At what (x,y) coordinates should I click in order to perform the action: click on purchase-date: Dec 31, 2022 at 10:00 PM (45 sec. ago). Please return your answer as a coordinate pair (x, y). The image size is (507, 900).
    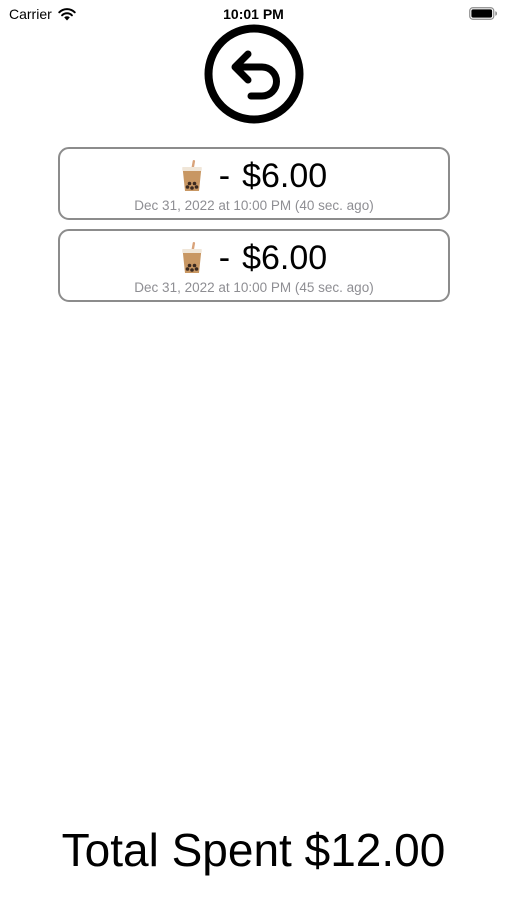
    Looking at the image, I should click on (254, 287).